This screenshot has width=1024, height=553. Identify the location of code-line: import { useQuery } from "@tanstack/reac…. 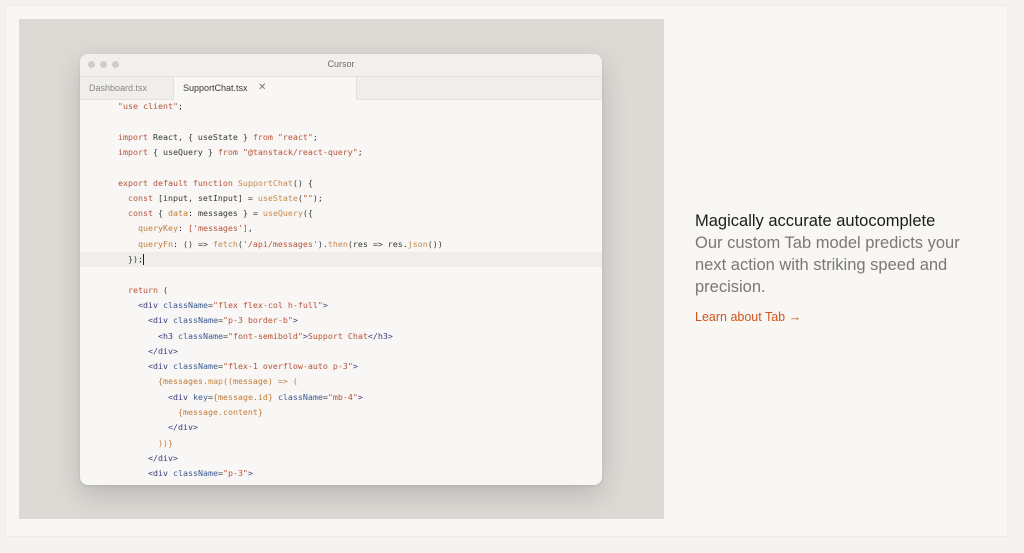
(341, 152).